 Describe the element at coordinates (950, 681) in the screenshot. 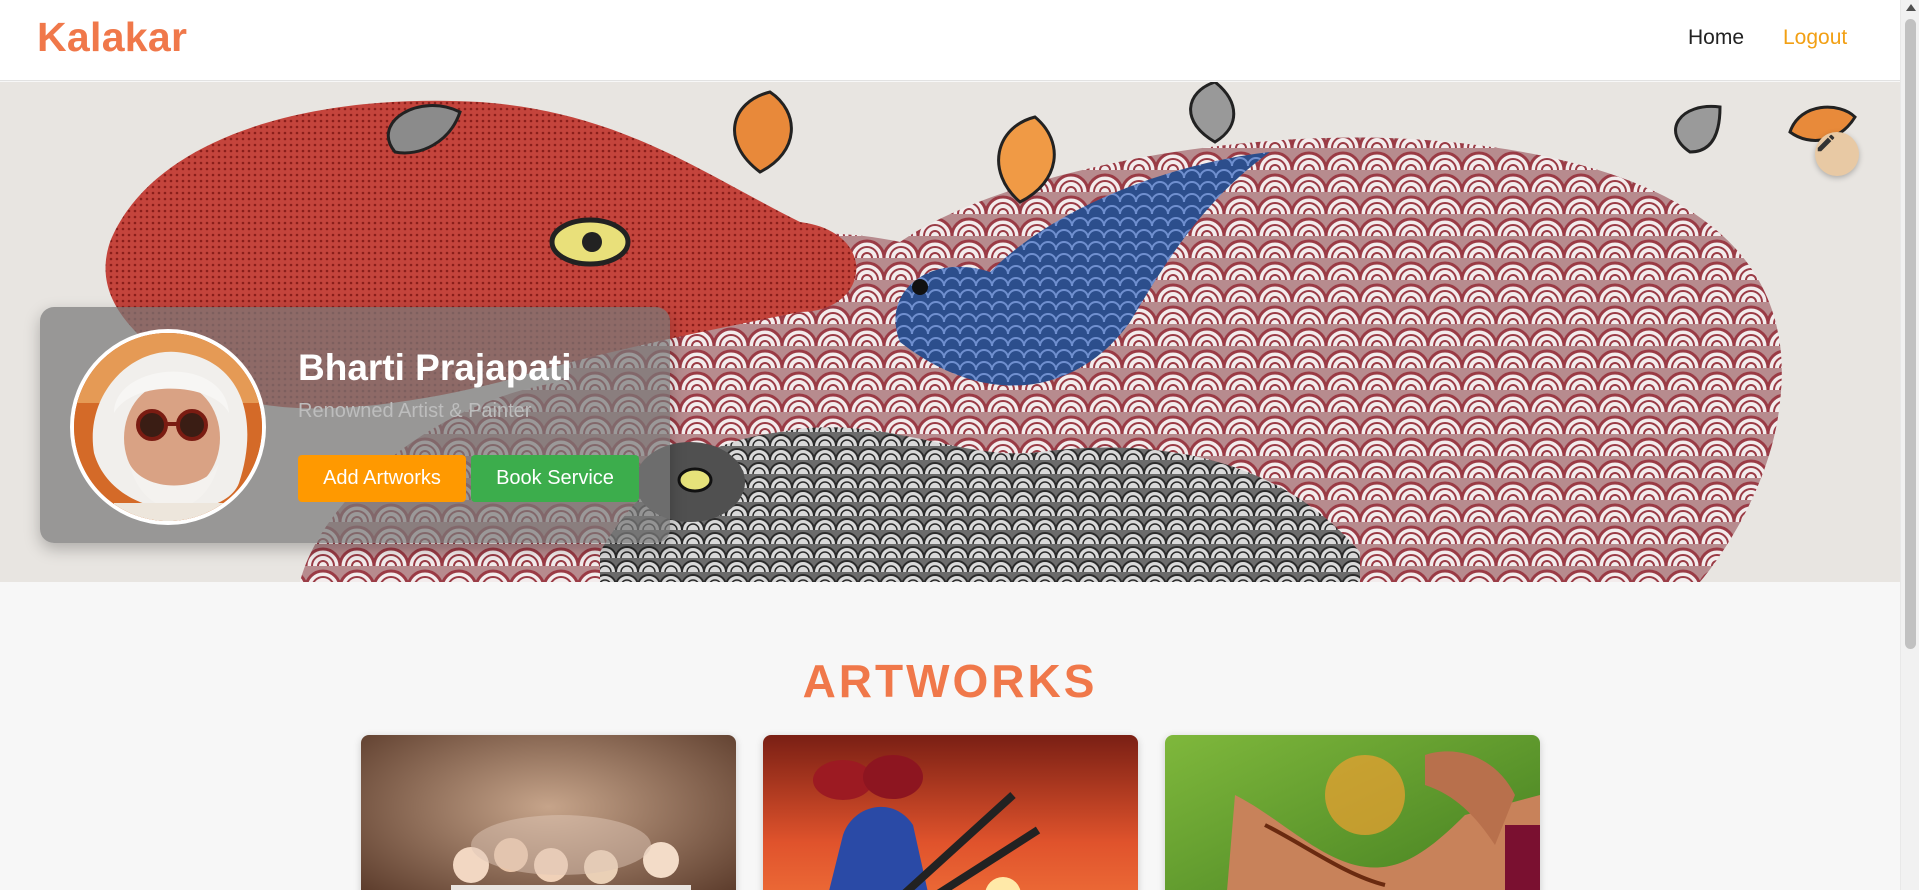

I see `artworks-heading: ARTWORKS` at that location.